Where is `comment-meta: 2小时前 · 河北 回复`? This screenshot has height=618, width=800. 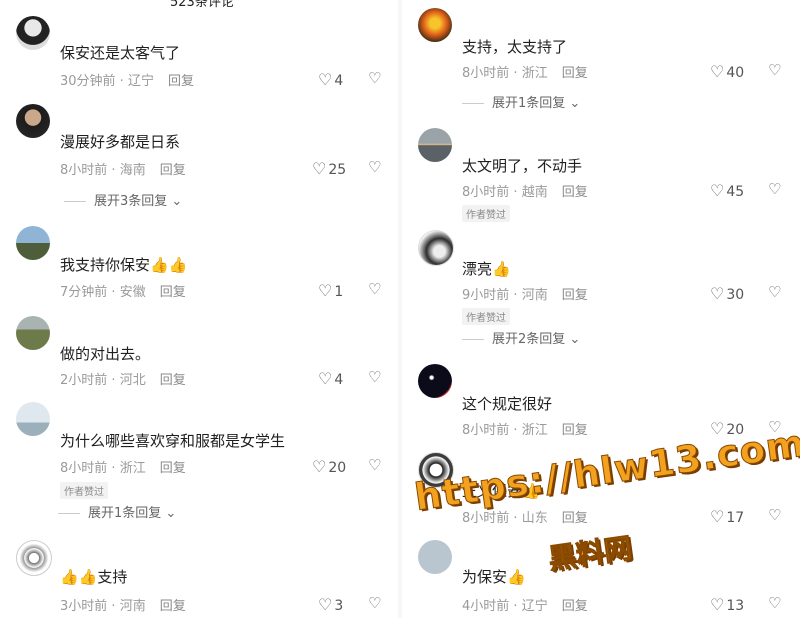 comment-meta: 2小时前 · 河北 回复 is located at coordinates (123, 380).